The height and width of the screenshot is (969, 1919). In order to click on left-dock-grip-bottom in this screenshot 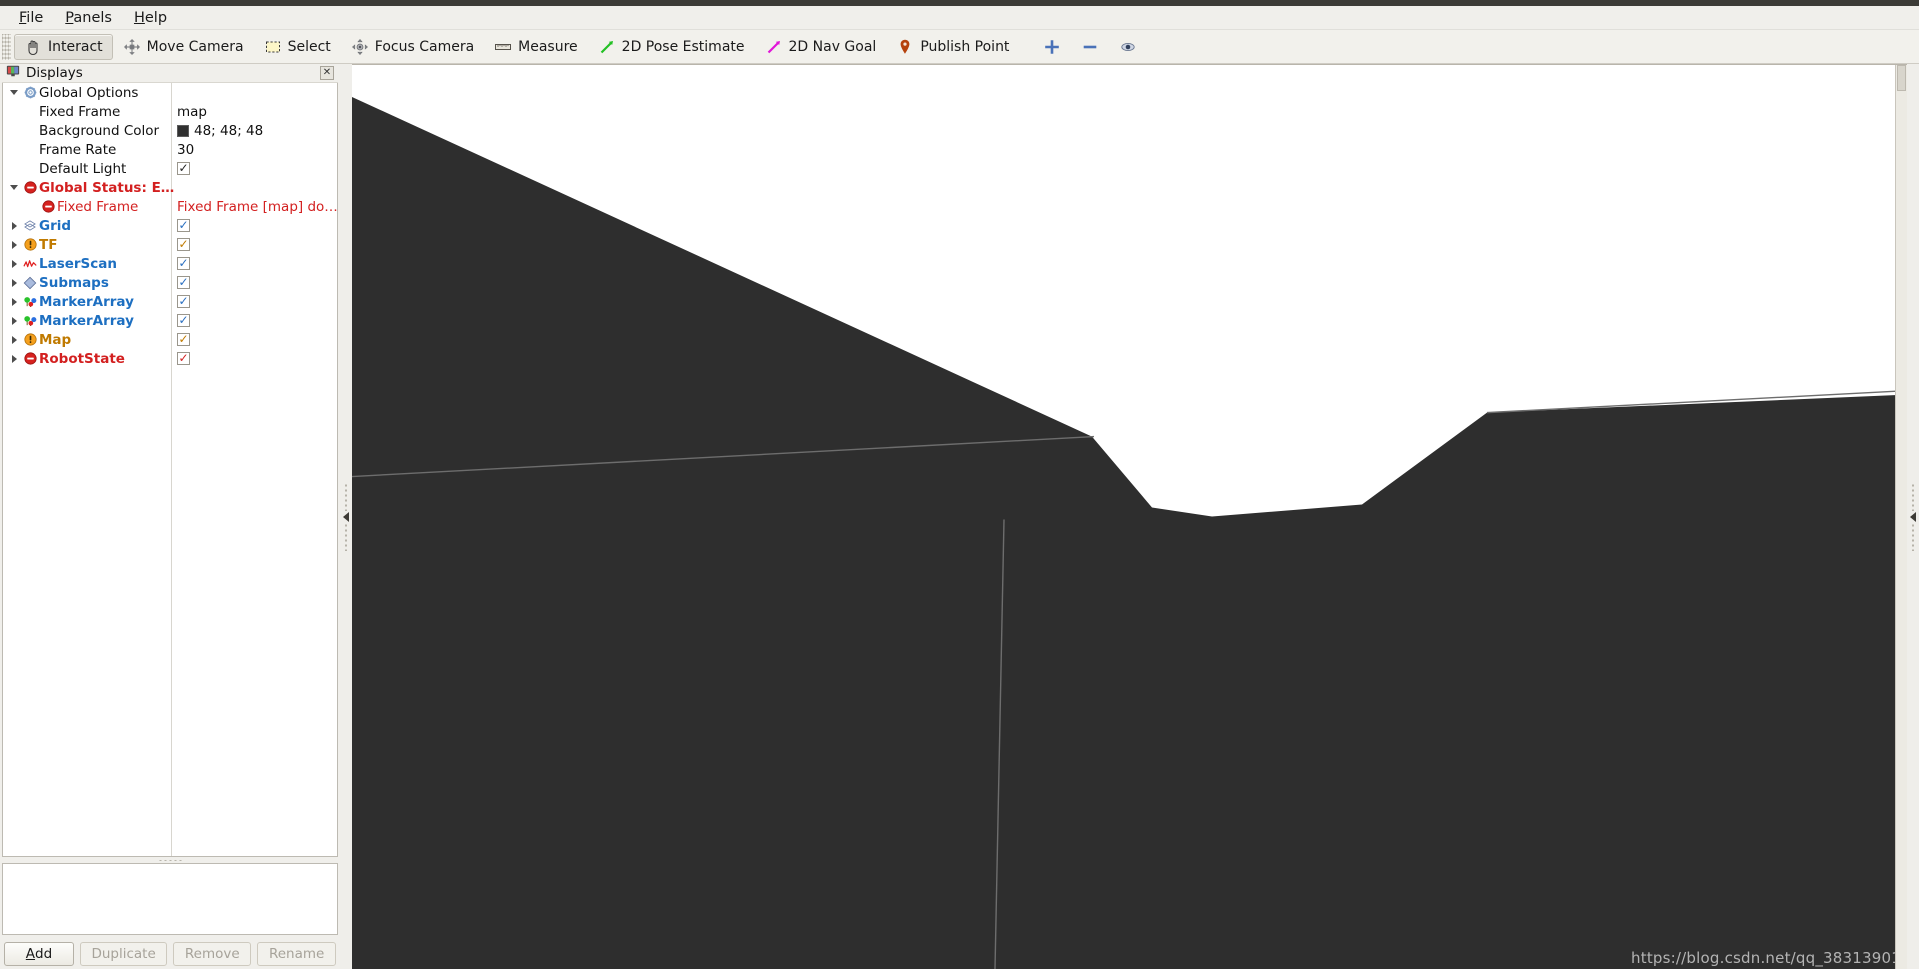, I will do `click(346, 536)`.